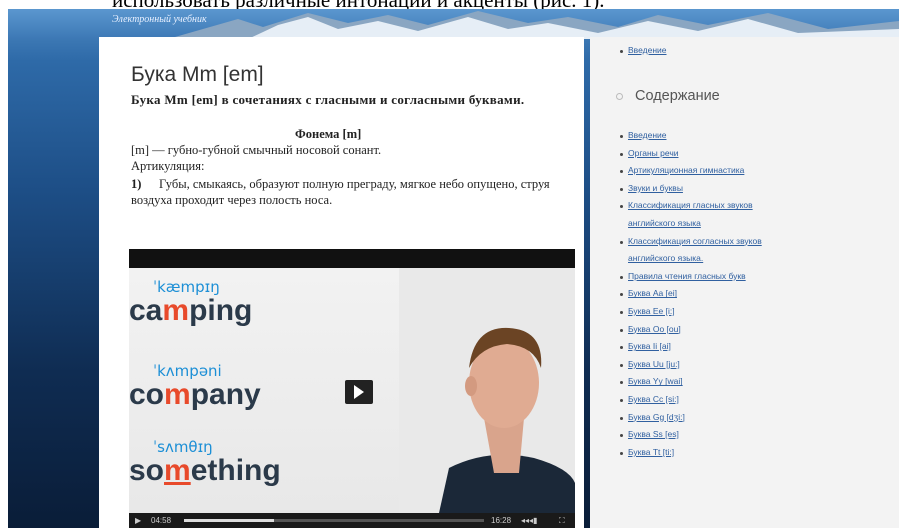 The height and width of the screenshot is (528, 907). I want to click on toc-item: Буква Ss [es], so click(653, 434).